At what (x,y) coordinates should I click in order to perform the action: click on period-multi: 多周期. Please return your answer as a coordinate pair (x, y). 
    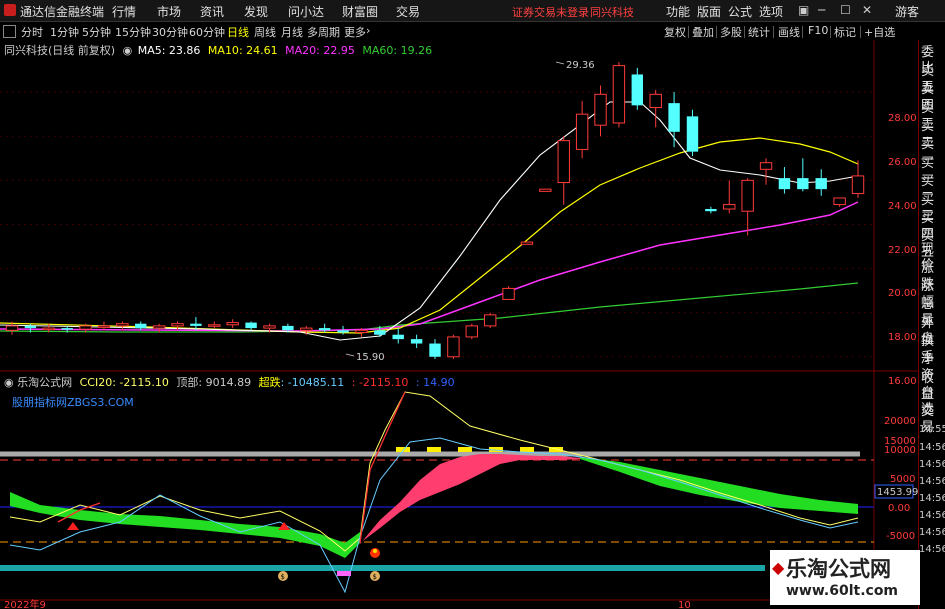
    Looking at the image, I should click on (323, 32).